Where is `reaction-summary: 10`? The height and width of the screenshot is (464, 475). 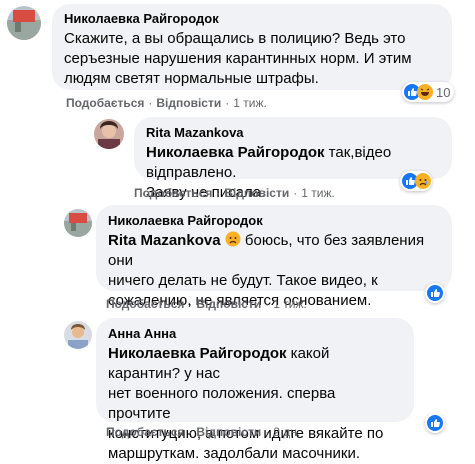
reaction-summary: 10 is located at coordinates (428, 92).